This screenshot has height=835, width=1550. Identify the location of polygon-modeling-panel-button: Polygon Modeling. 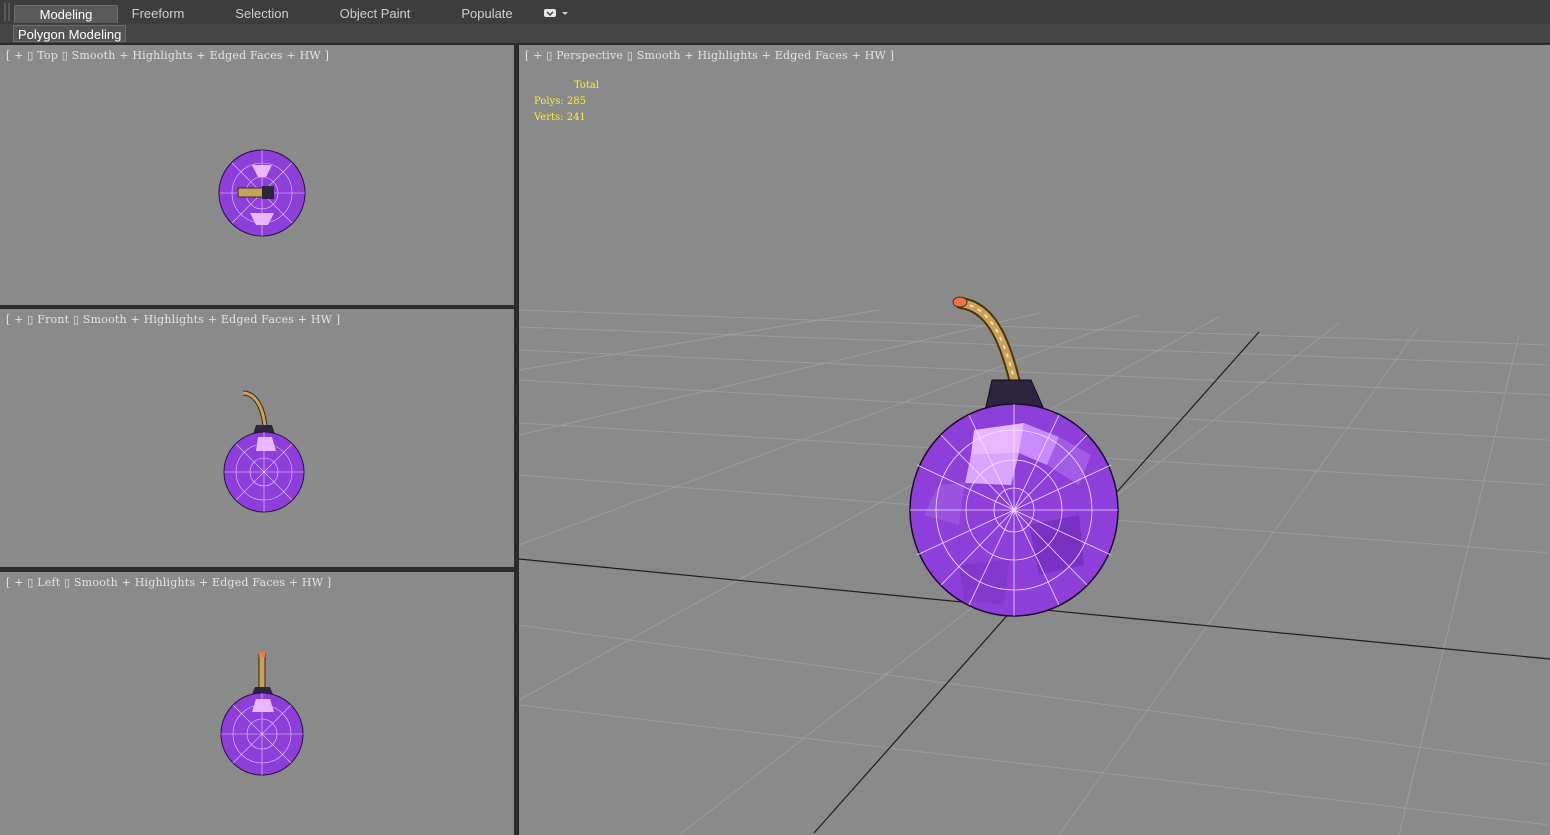
(70, 33).